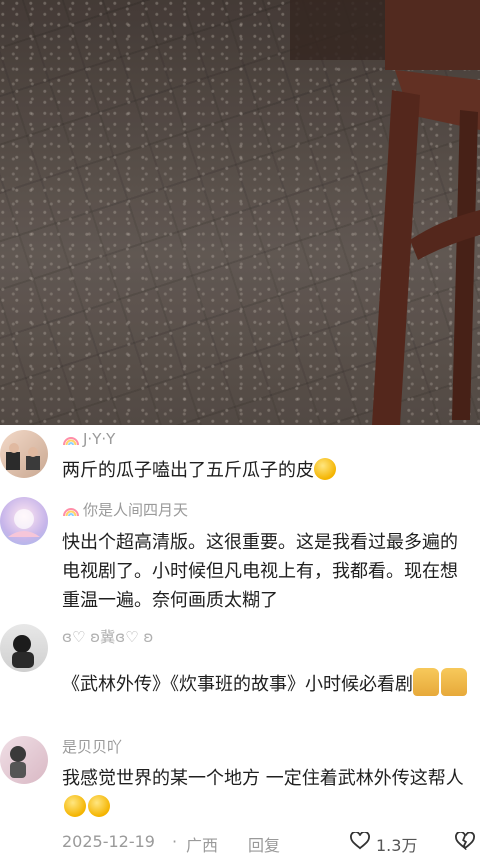  What do you see at coordinates (397, 845) in the screenshot?
I see `like-count: 1.3万` at bounding box center [397, 845].